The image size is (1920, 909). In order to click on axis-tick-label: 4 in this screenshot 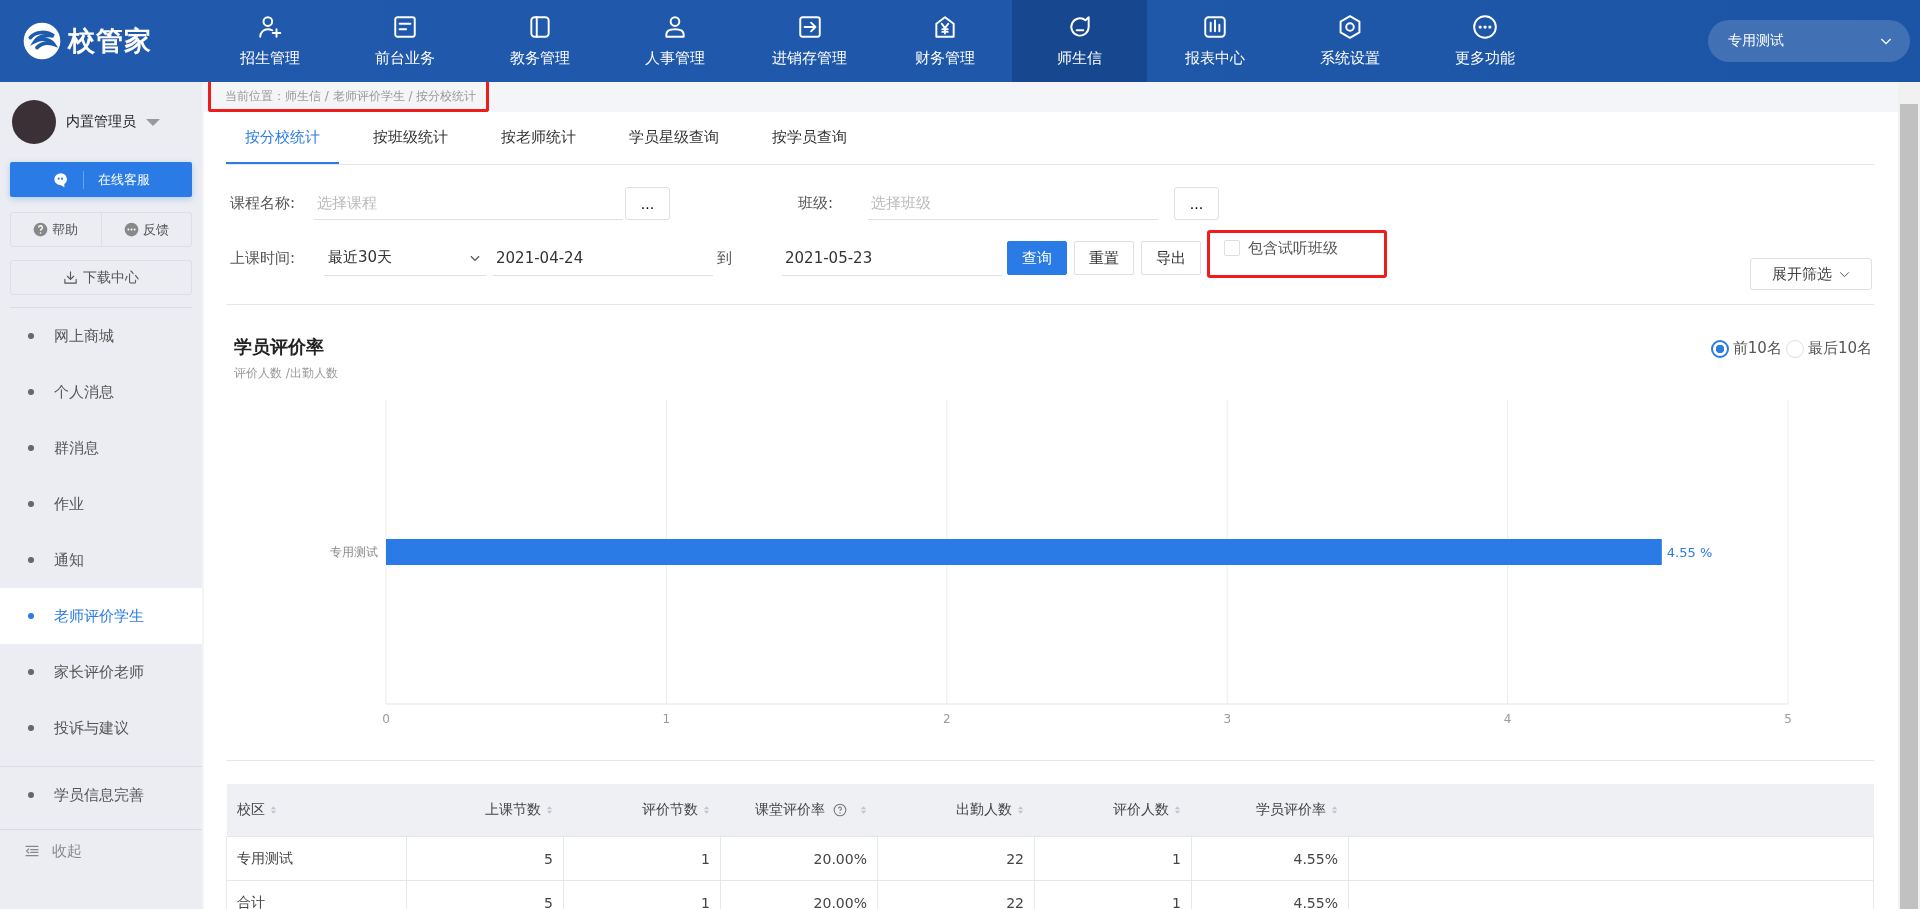, I will do `click(1507, 719)`.